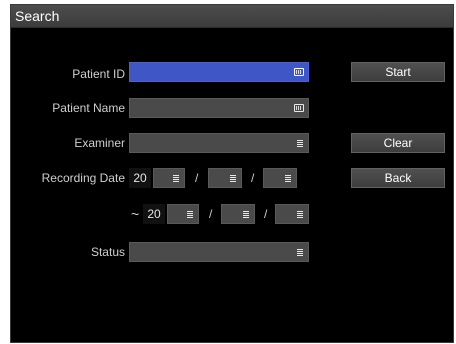 The width and height of the screenshot is (456, 344). Describe the element at coordinates (238, 214) in the screenshot. I see `to-month-dropdown` at that location.